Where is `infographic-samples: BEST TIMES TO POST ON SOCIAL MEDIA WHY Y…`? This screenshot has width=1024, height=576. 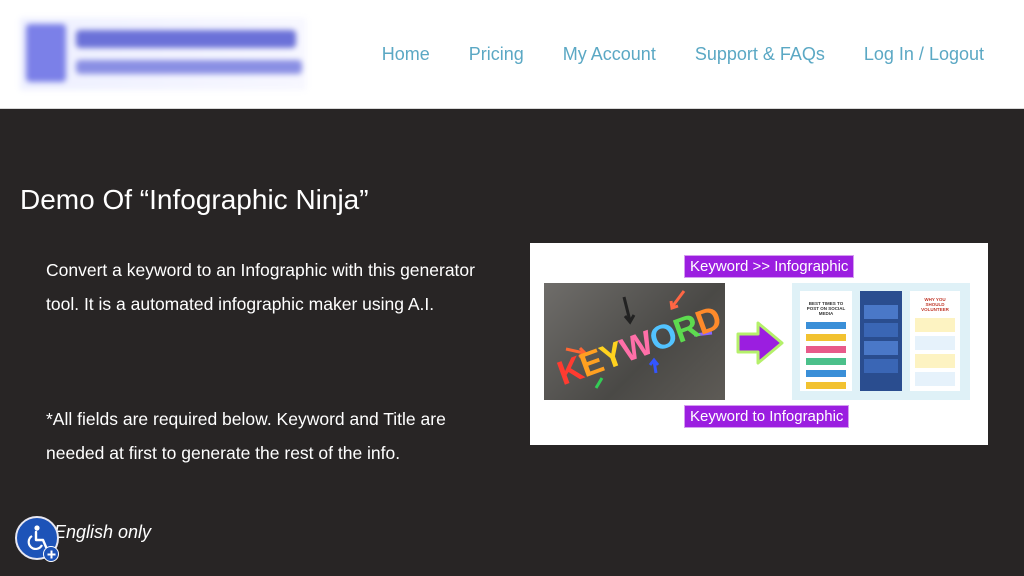 infographic-samples: BEST TIMES TO POST ON SOCIAL MEDIA WHY Y… is located at coordinates (881, 341).